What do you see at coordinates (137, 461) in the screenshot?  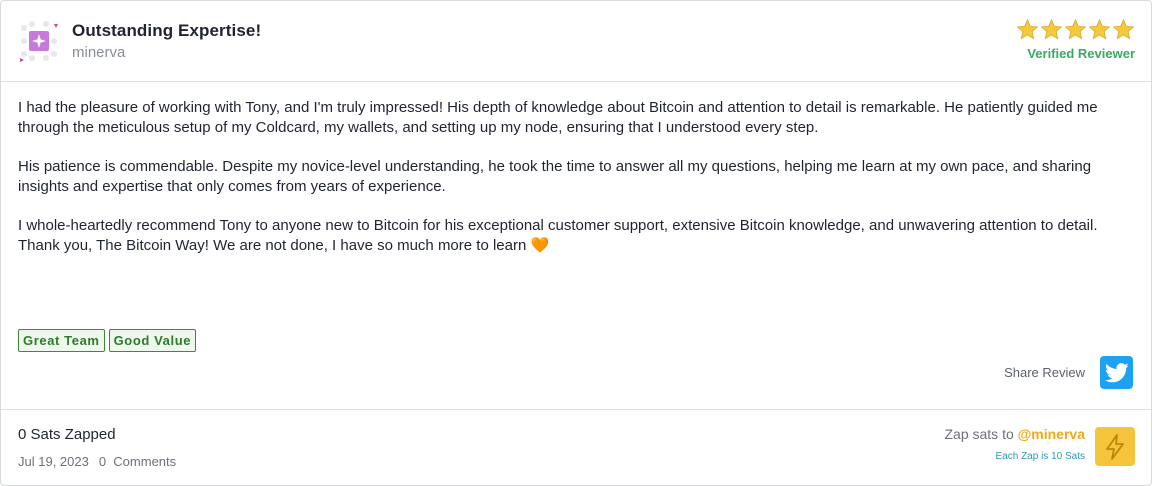 I see `comments-link: 0 Comments` at bounding box center [137, 461].